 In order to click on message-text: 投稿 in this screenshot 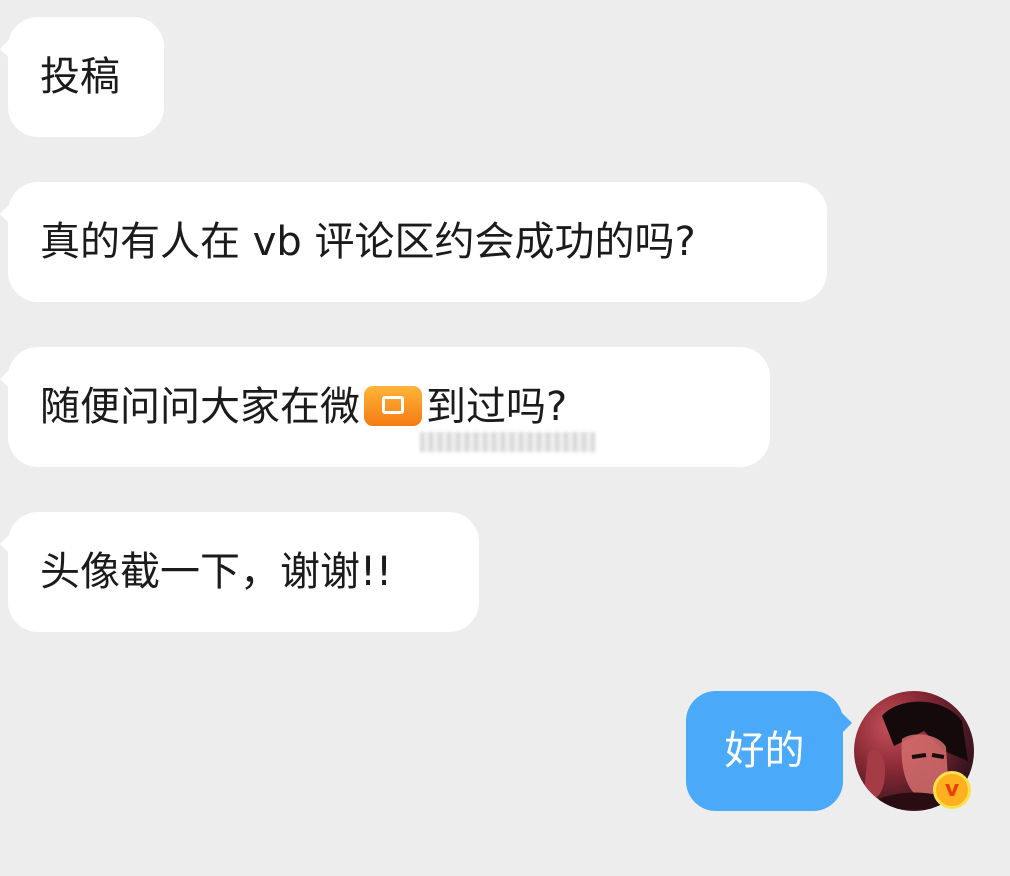, I will do `click(80, 77)`.